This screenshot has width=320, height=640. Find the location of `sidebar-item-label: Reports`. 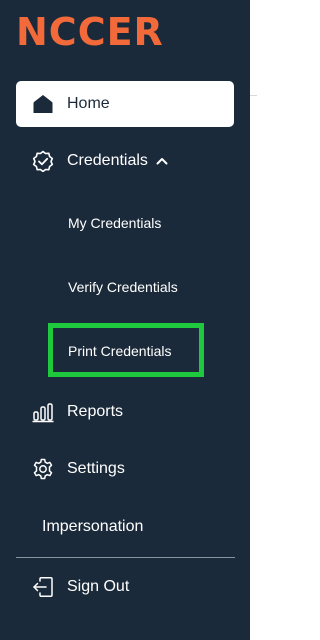

sidebar-item-label: Reports is located at coordinates (95, 411).